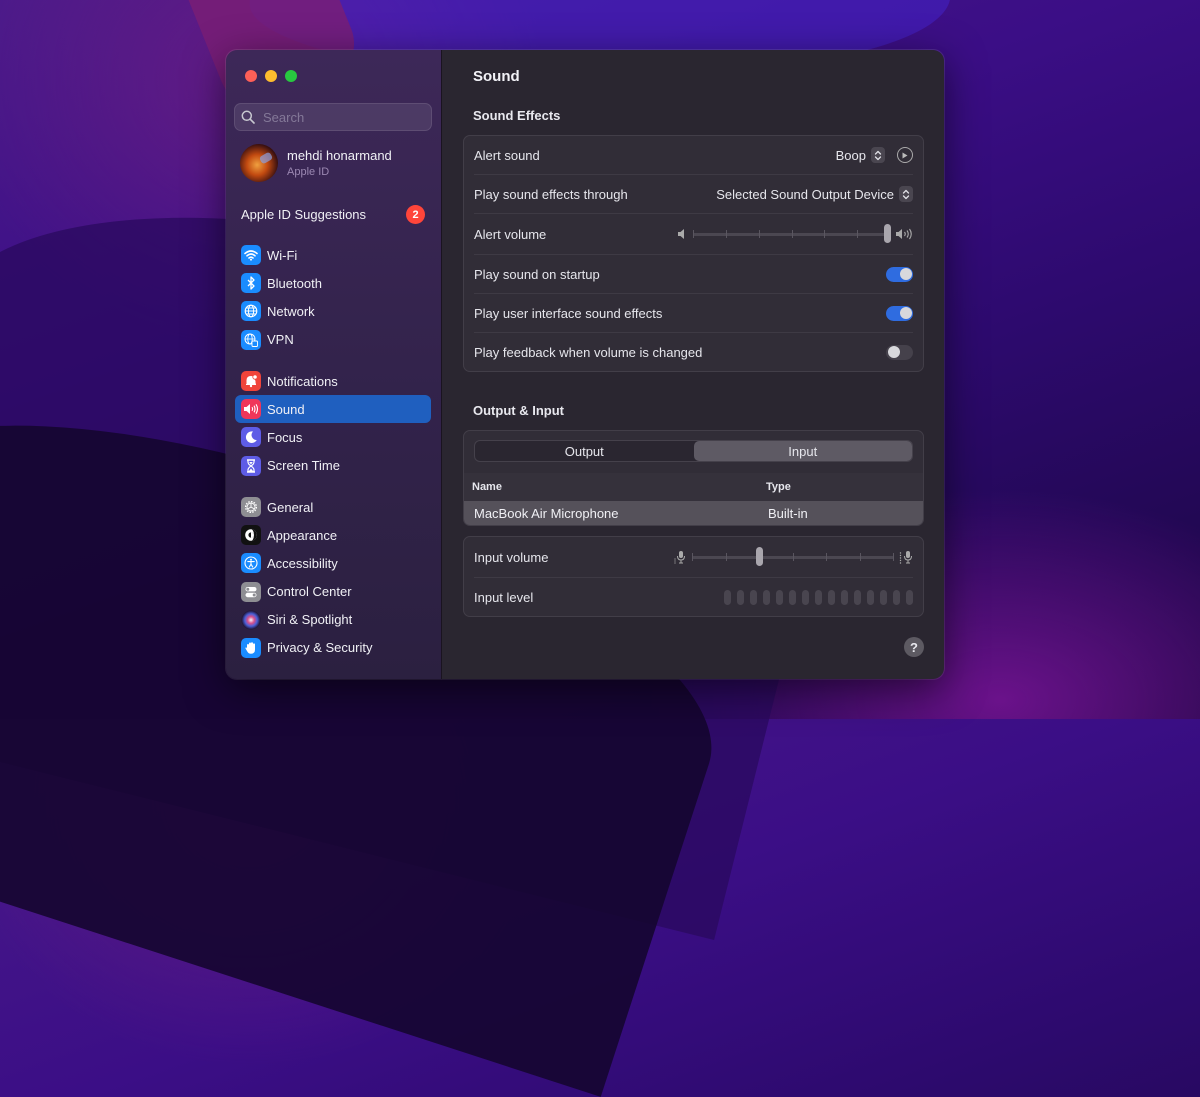  I want to click on tab-input: Input, so click(802, 451).